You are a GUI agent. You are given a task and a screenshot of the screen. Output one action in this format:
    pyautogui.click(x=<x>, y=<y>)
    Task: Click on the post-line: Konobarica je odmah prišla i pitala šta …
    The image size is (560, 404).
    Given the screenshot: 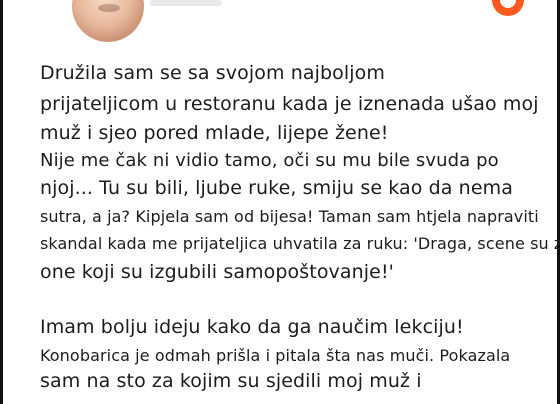 What is the action you would take?
    pyautogui.click(x=275, y=355)
    